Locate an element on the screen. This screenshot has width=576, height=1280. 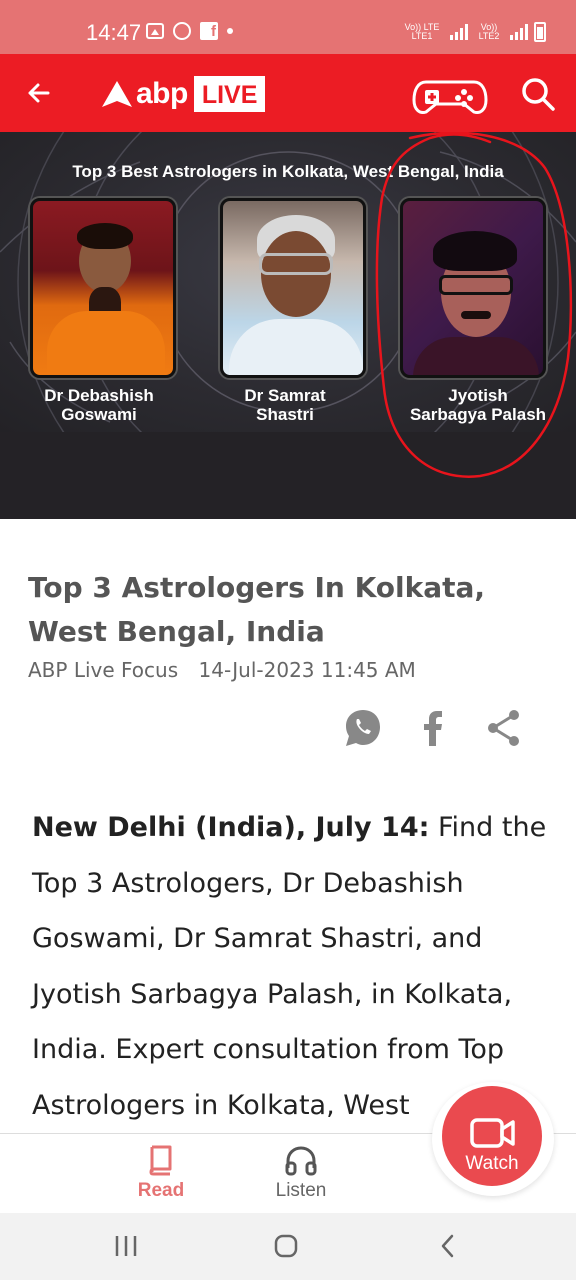
status-bar: 14:47 f Vo)) LTE LTE1 Vo)) LTE2 is located at coordinates (288, 27).